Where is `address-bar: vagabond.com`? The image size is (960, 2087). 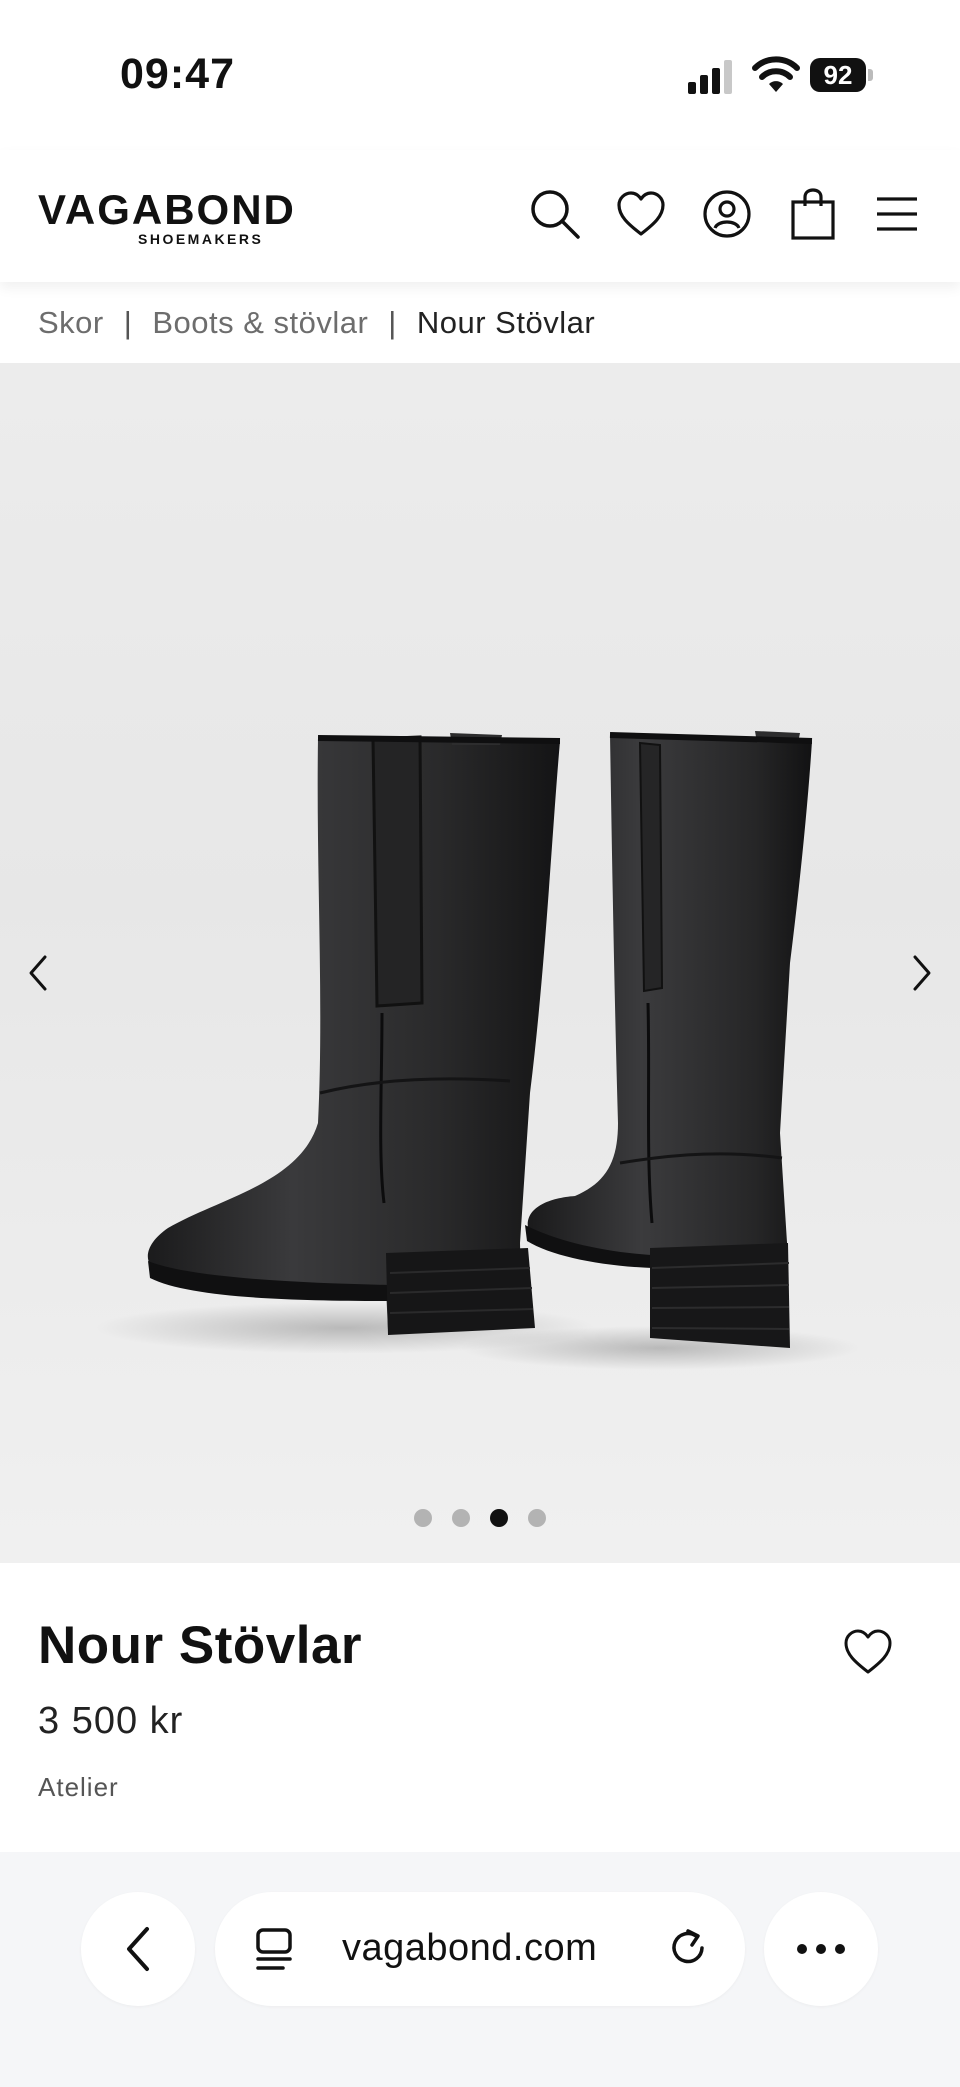
address-bar: vagabond.com is located at coordinates (480, 1949).